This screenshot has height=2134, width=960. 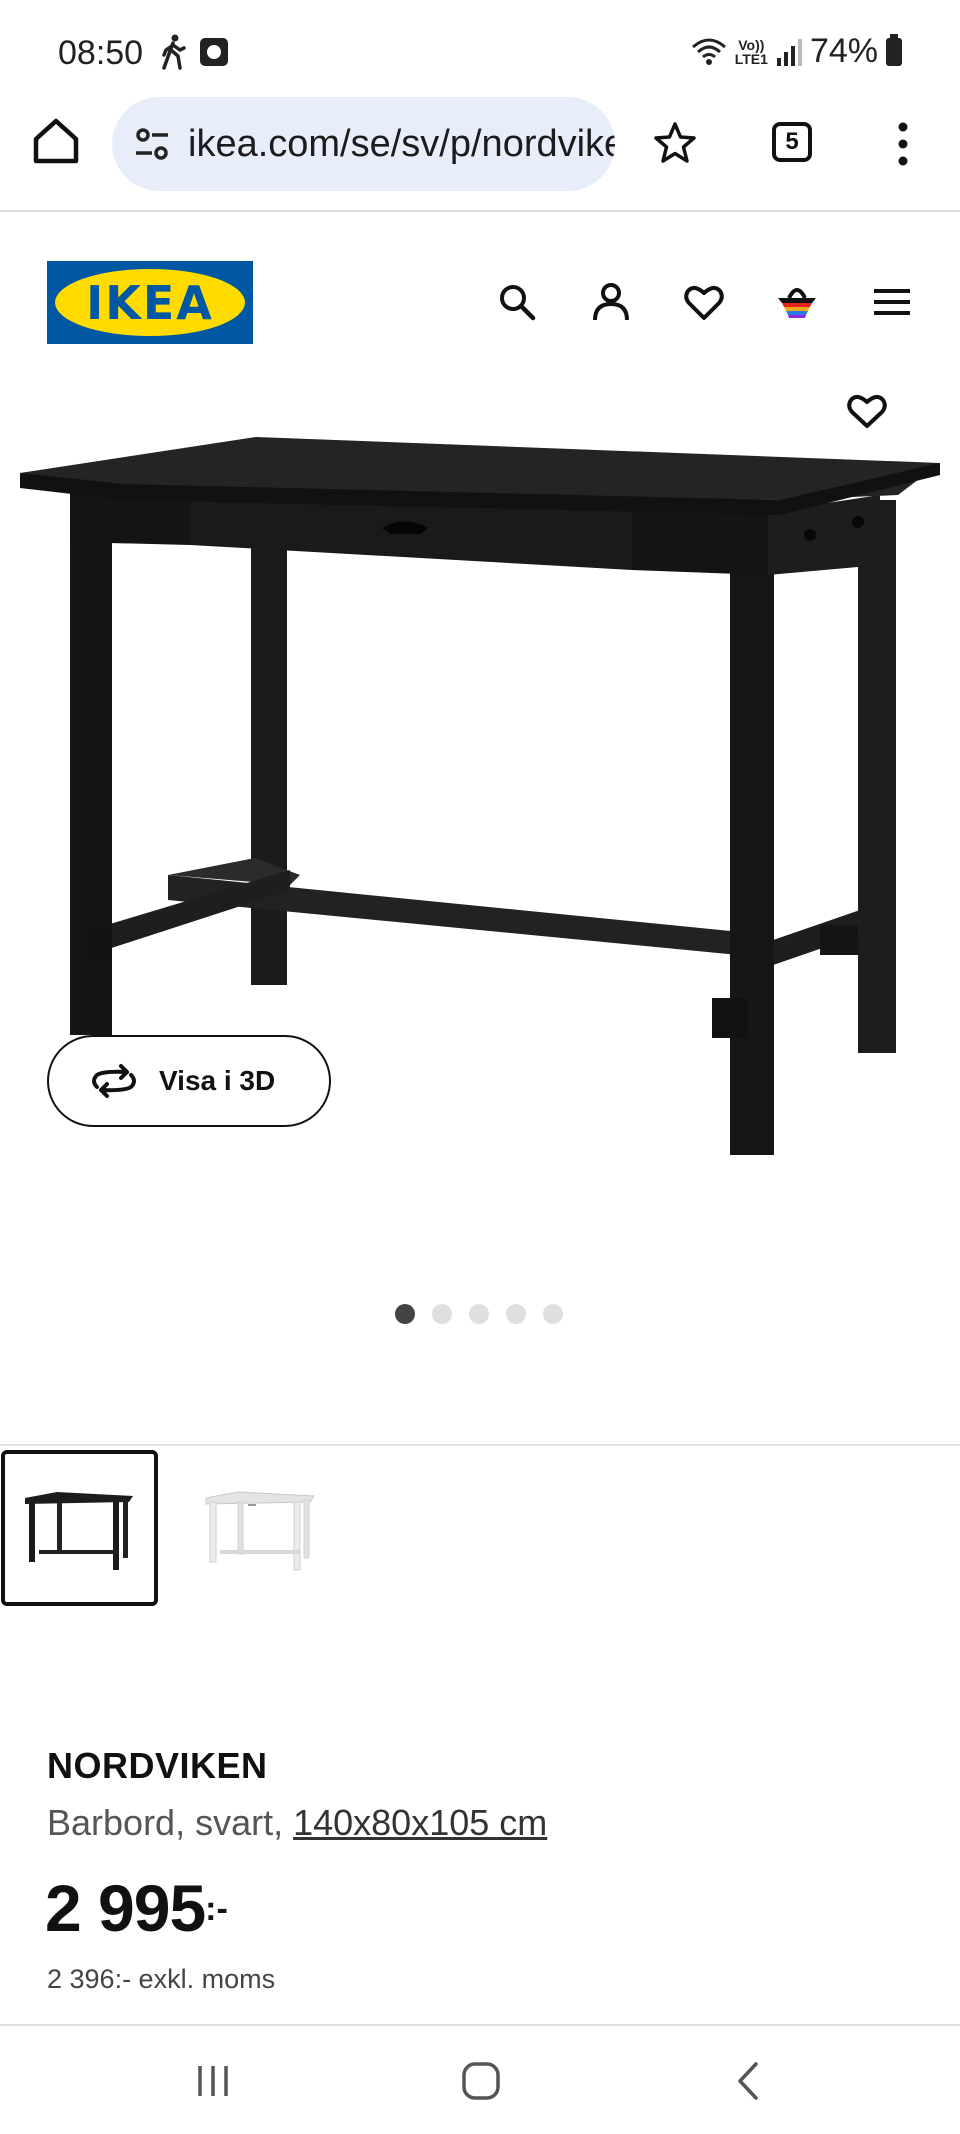 I want to click on account-icon, so click(x=611, y=302).